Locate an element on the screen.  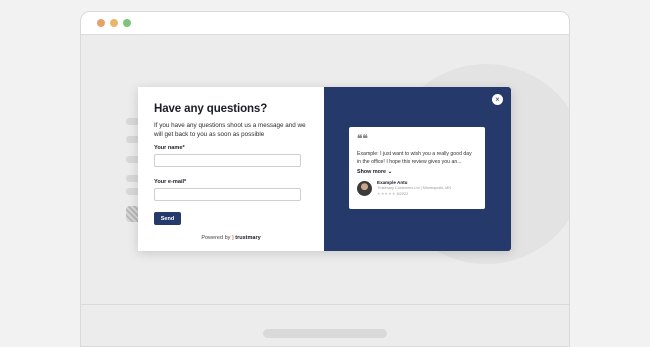
show-more-button: Show more ⌄ is located at coordinates (417, 172).